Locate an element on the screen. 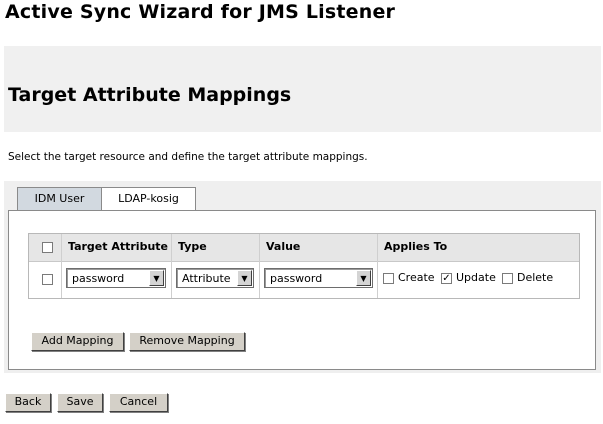 This screenshot has width=603, height=424. save-button: Save is located at coordinates (80, 402).